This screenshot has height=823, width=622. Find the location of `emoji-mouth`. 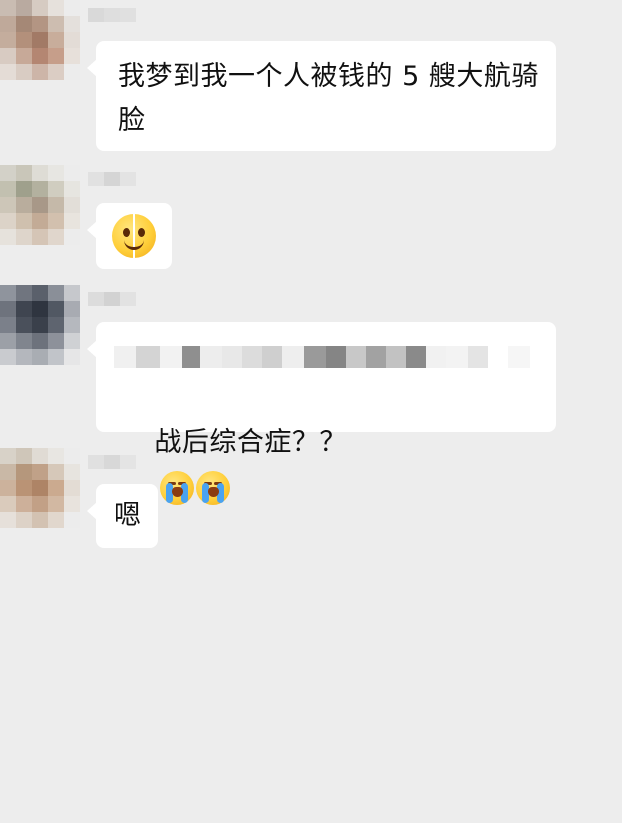

emoji-mouth is located at coordinates (134, 244).